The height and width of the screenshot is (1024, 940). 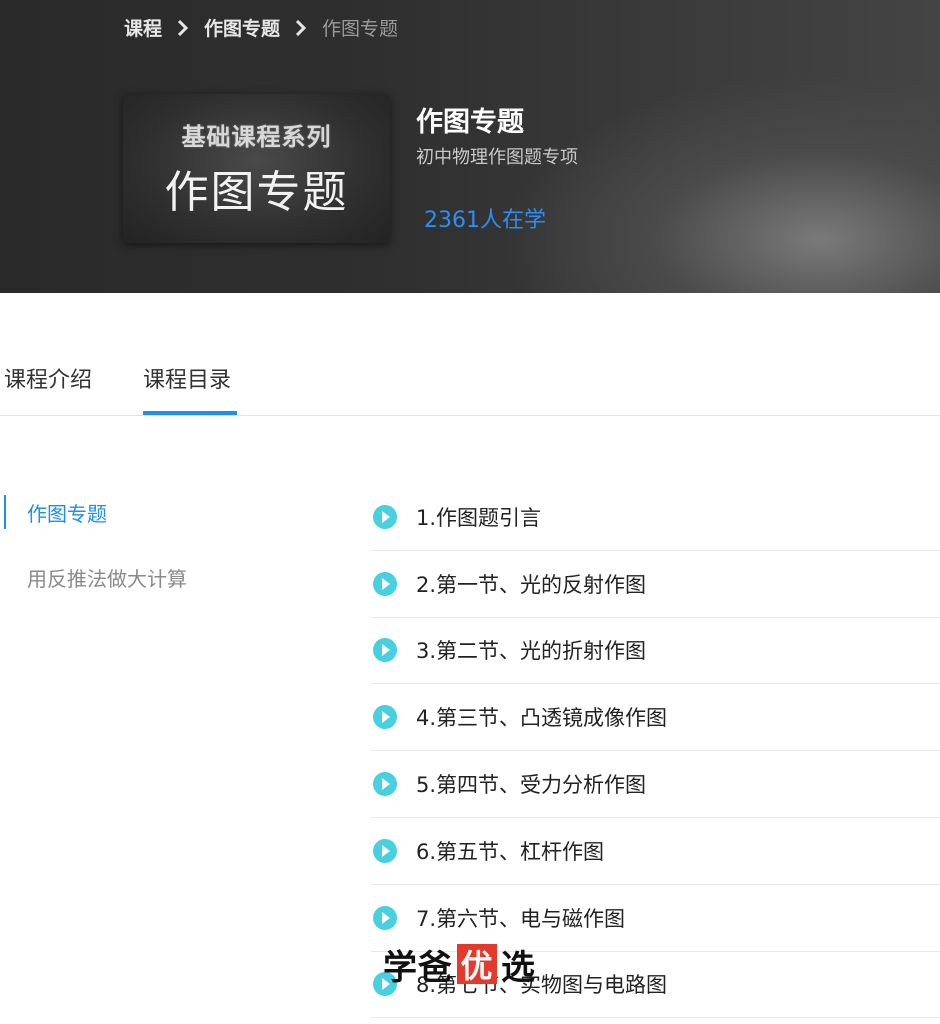 I want to click on breadcrumb-courses: 课程, so click(x=143, y=27).